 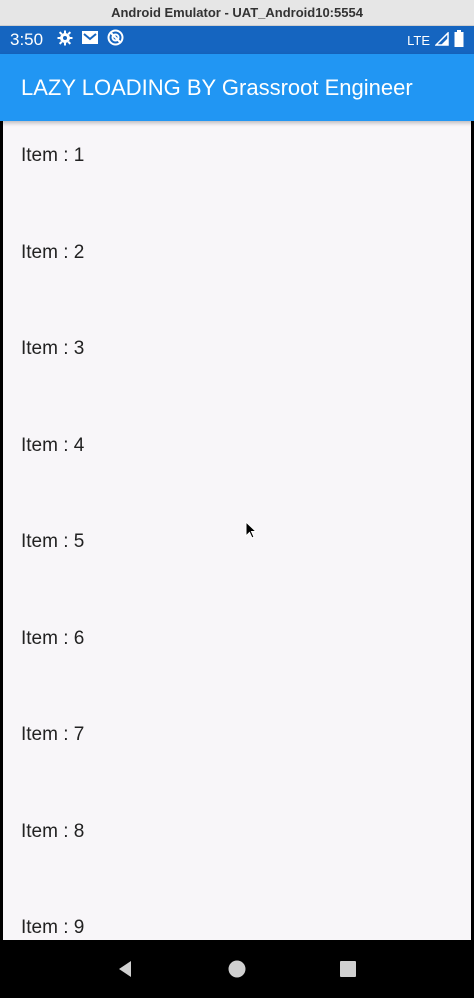 I want to click on list-item-label: Item : 9, so click(x=53, y=927).